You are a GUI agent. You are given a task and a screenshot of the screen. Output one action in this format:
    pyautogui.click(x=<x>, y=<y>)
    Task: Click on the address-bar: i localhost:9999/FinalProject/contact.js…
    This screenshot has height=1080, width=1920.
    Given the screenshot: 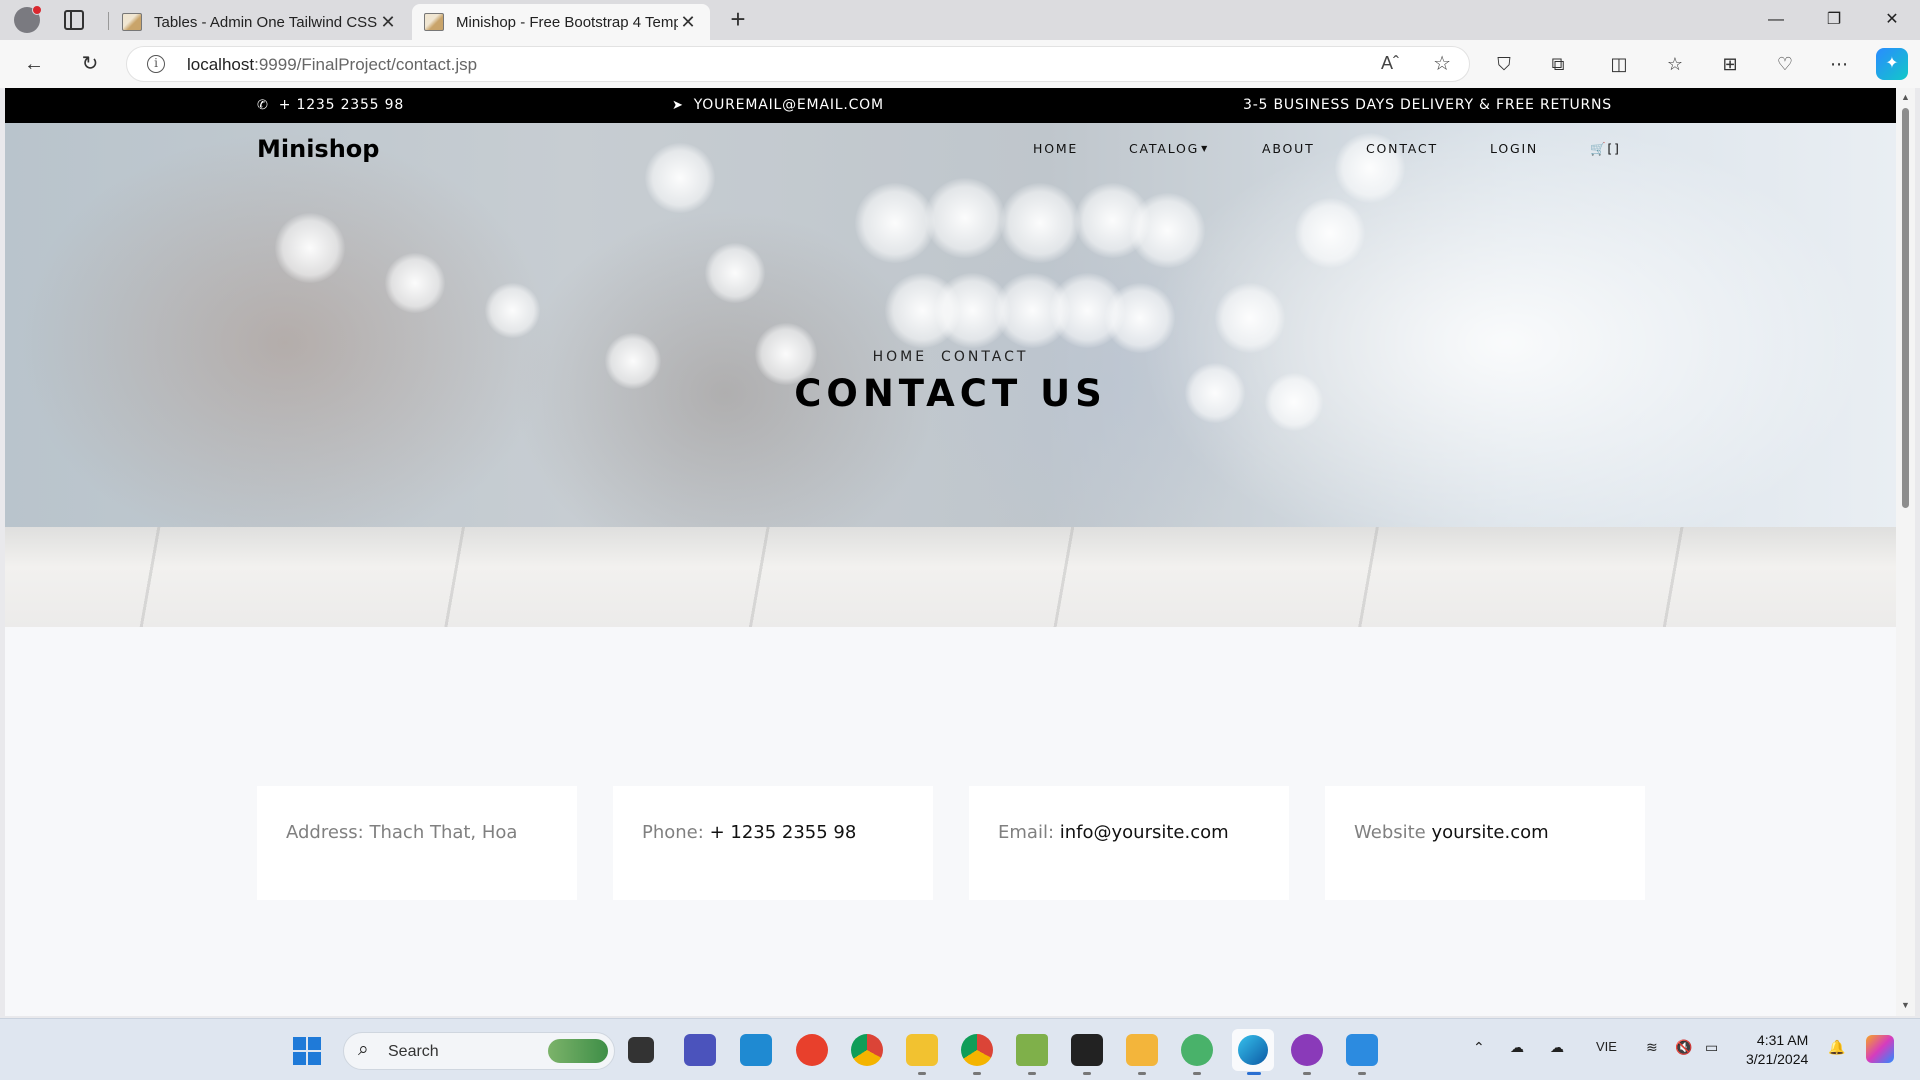 What is the action you would take?
    pyautogui.click(x=798, y=64)
    